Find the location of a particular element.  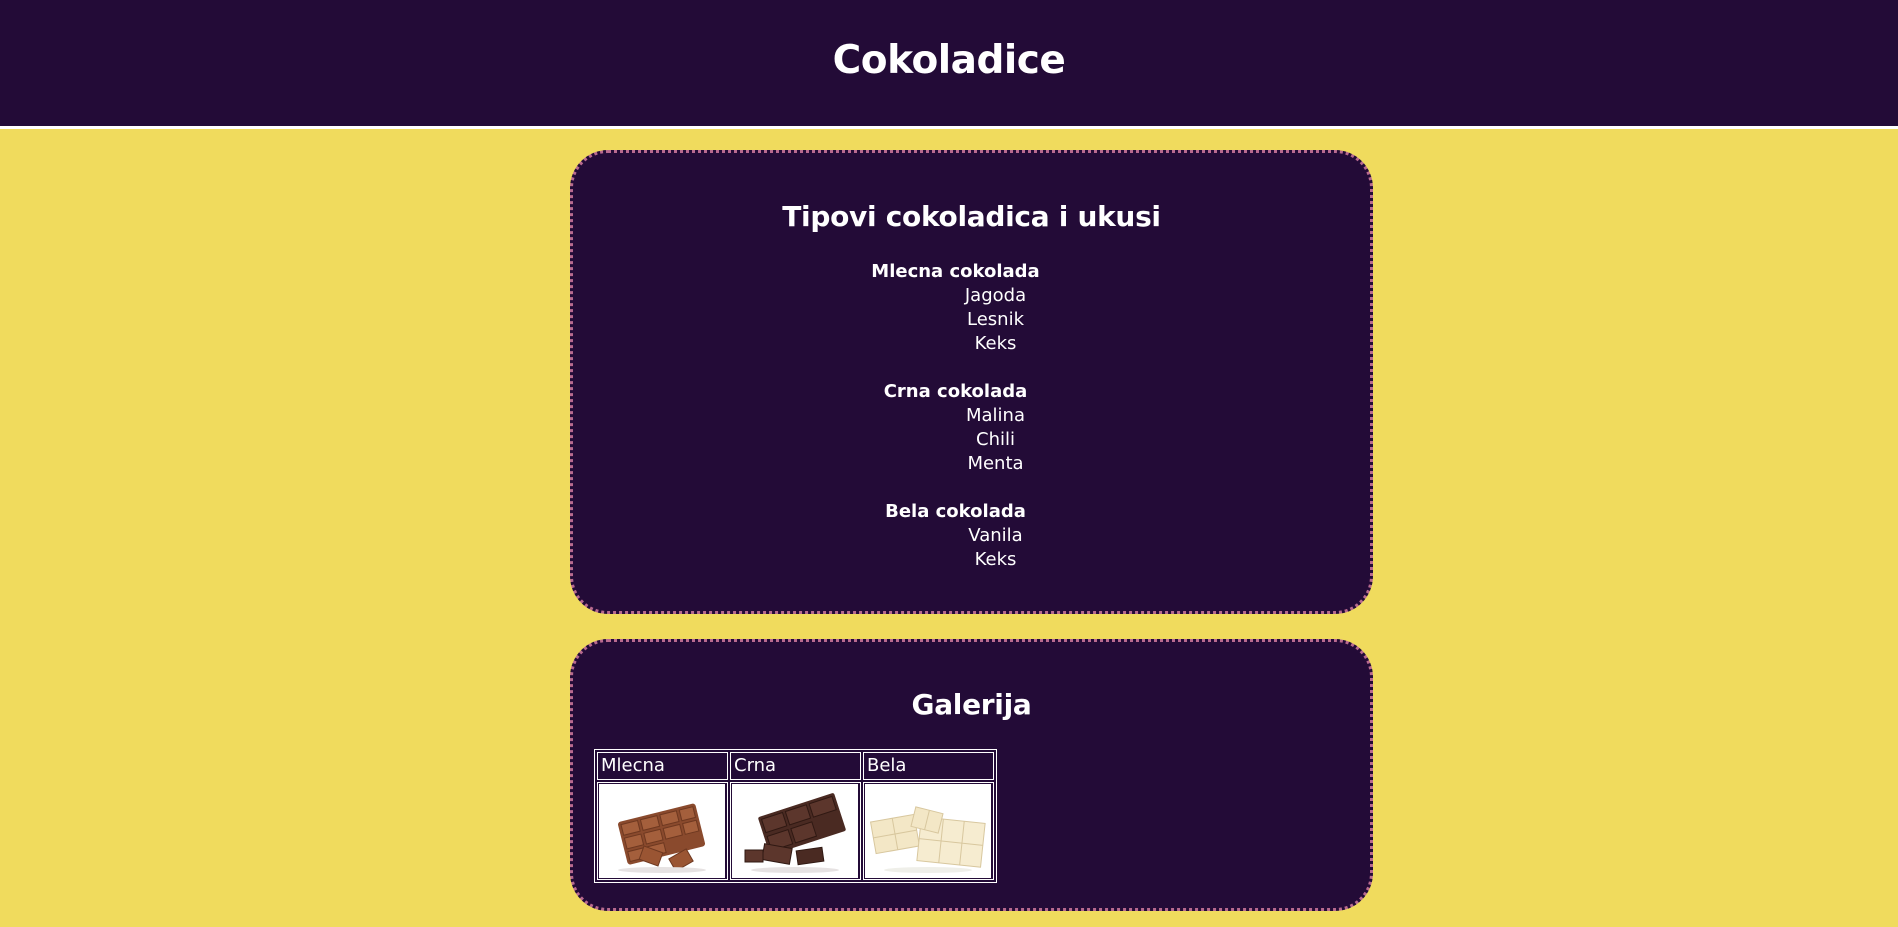

flavor-item: Malina is located at coordinates (995, 415).